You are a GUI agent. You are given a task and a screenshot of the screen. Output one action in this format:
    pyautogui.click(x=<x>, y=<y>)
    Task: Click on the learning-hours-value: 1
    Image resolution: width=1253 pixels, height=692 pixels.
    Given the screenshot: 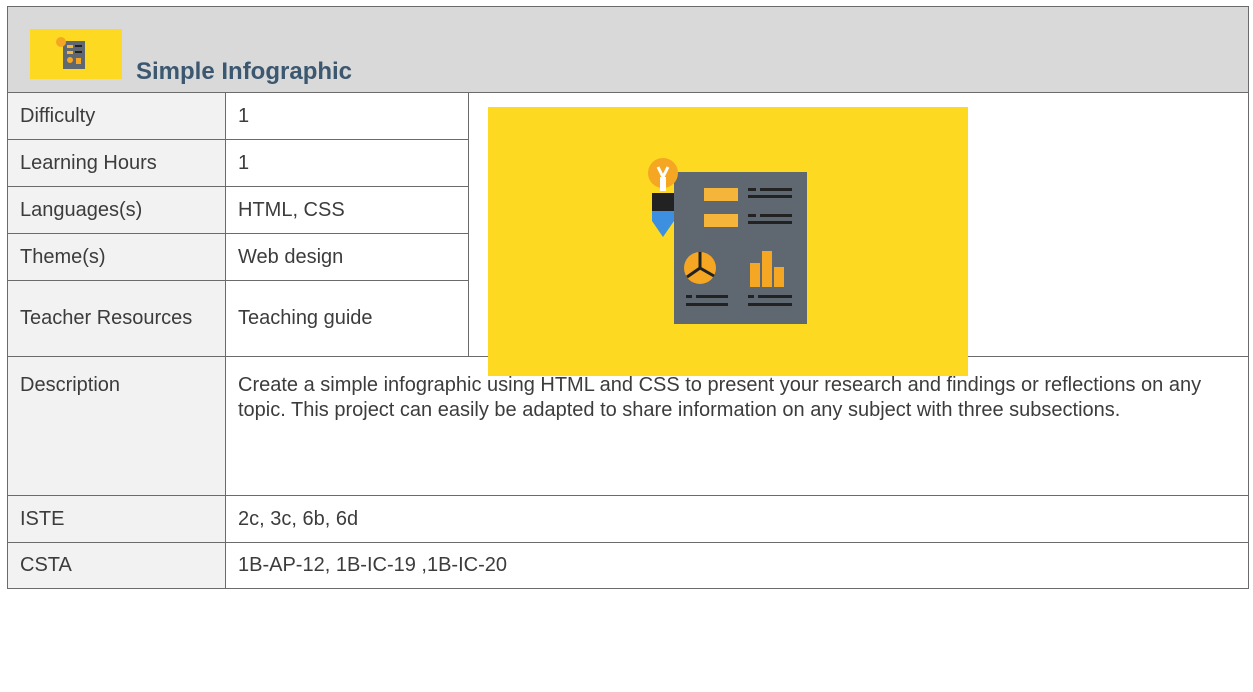 What is the action you would take?
    pyautogui.click(x=347, y=163)
    